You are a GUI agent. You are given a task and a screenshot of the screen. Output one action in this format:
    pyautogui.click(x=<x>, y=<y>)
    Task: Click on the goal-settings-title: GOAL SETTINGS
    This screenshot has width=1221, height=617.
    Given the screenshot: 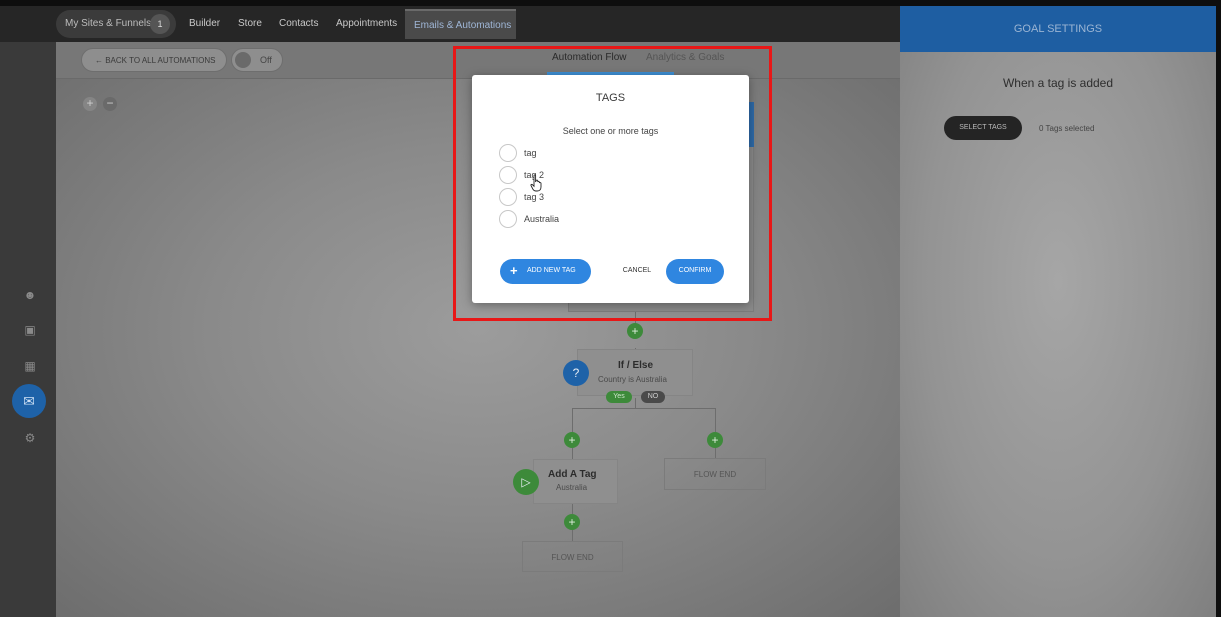 What is the action you would take?
    pyautogui.click(x=1058, y=29)
    